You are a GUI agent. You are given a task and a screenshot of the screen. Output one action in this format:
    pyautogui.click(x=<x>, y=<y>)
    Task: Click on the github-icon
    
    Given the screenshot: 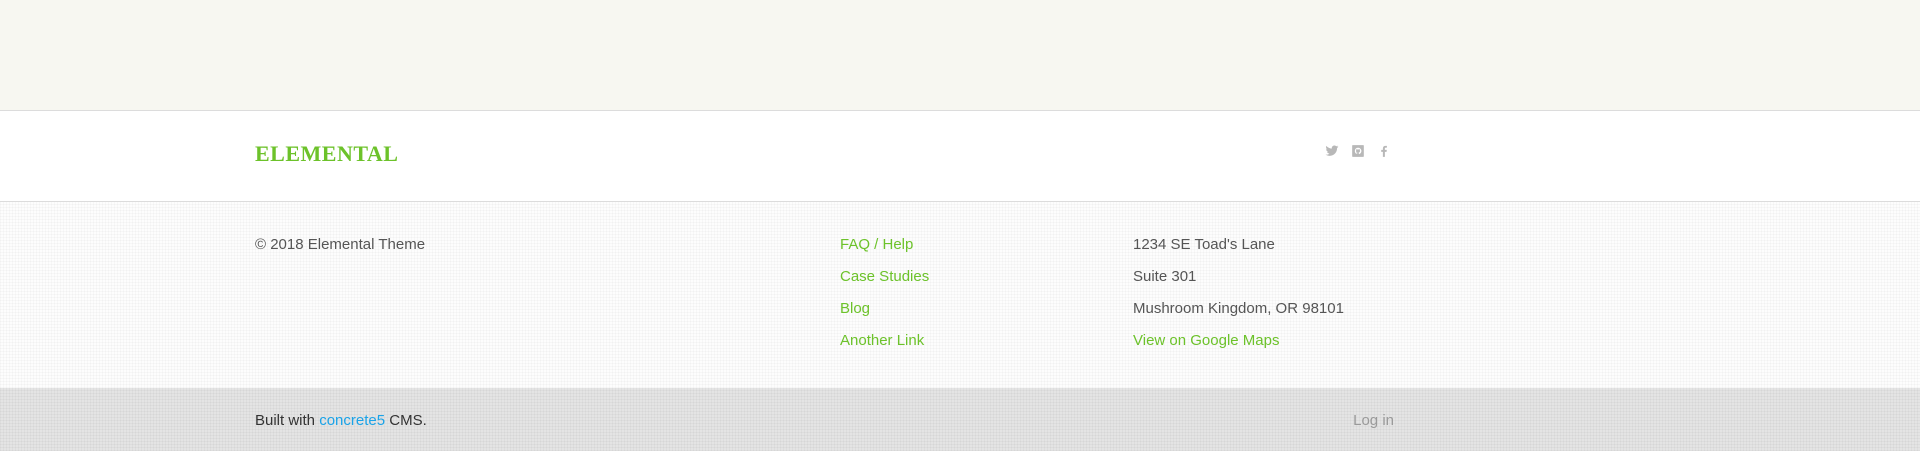 What is the action you would take?
    pyautogui.click(x=1358, y=151)
    